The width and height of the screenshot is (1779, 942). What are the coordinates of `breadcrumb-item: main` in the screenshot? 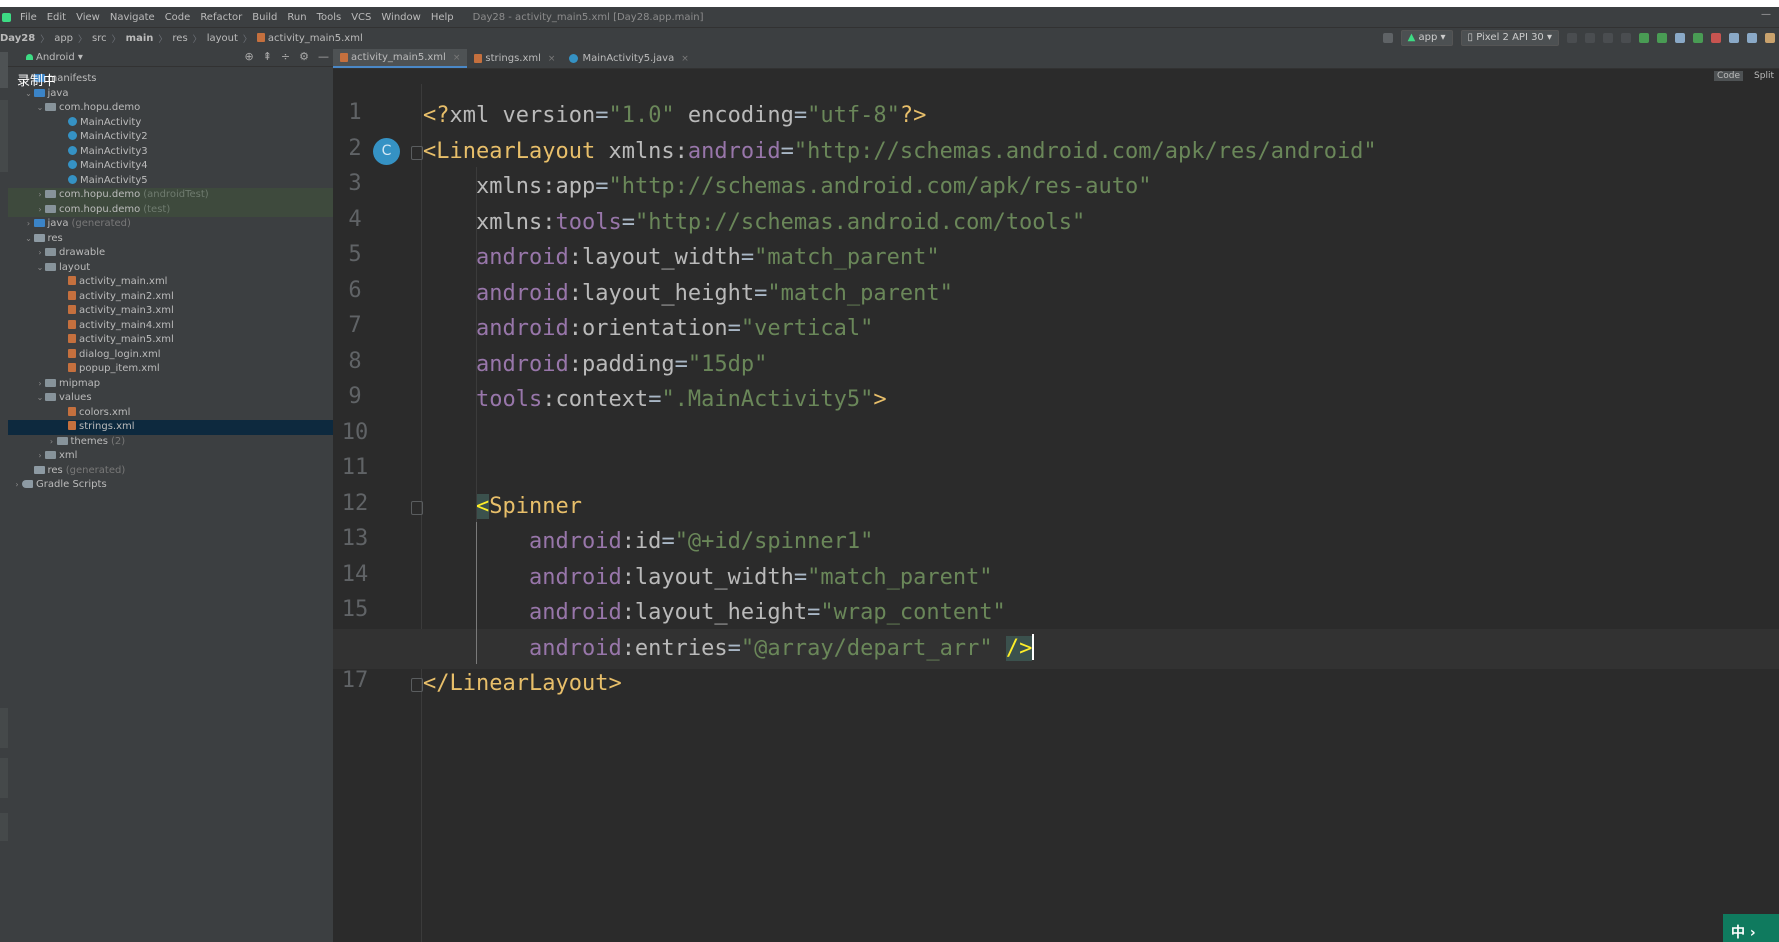 It's located at (140, 38).